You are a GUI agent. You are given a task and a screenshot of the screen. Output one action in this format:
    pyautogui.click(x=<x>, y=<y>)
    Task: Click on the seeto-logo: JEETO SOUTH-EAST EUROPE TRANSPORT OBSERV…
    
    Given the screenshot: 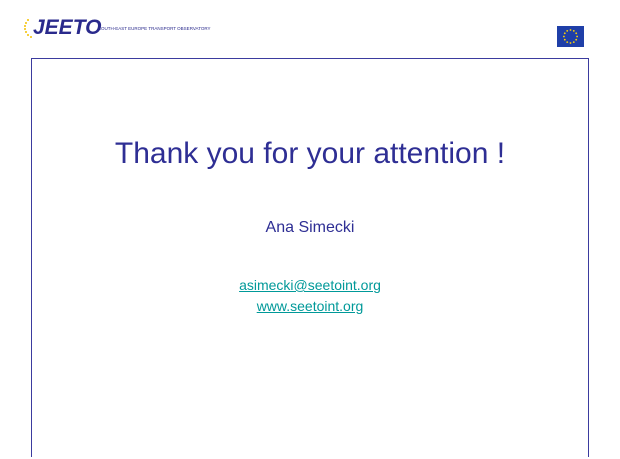 What is the action you would take?
    pyautogui.click(x=127, y=28)
    